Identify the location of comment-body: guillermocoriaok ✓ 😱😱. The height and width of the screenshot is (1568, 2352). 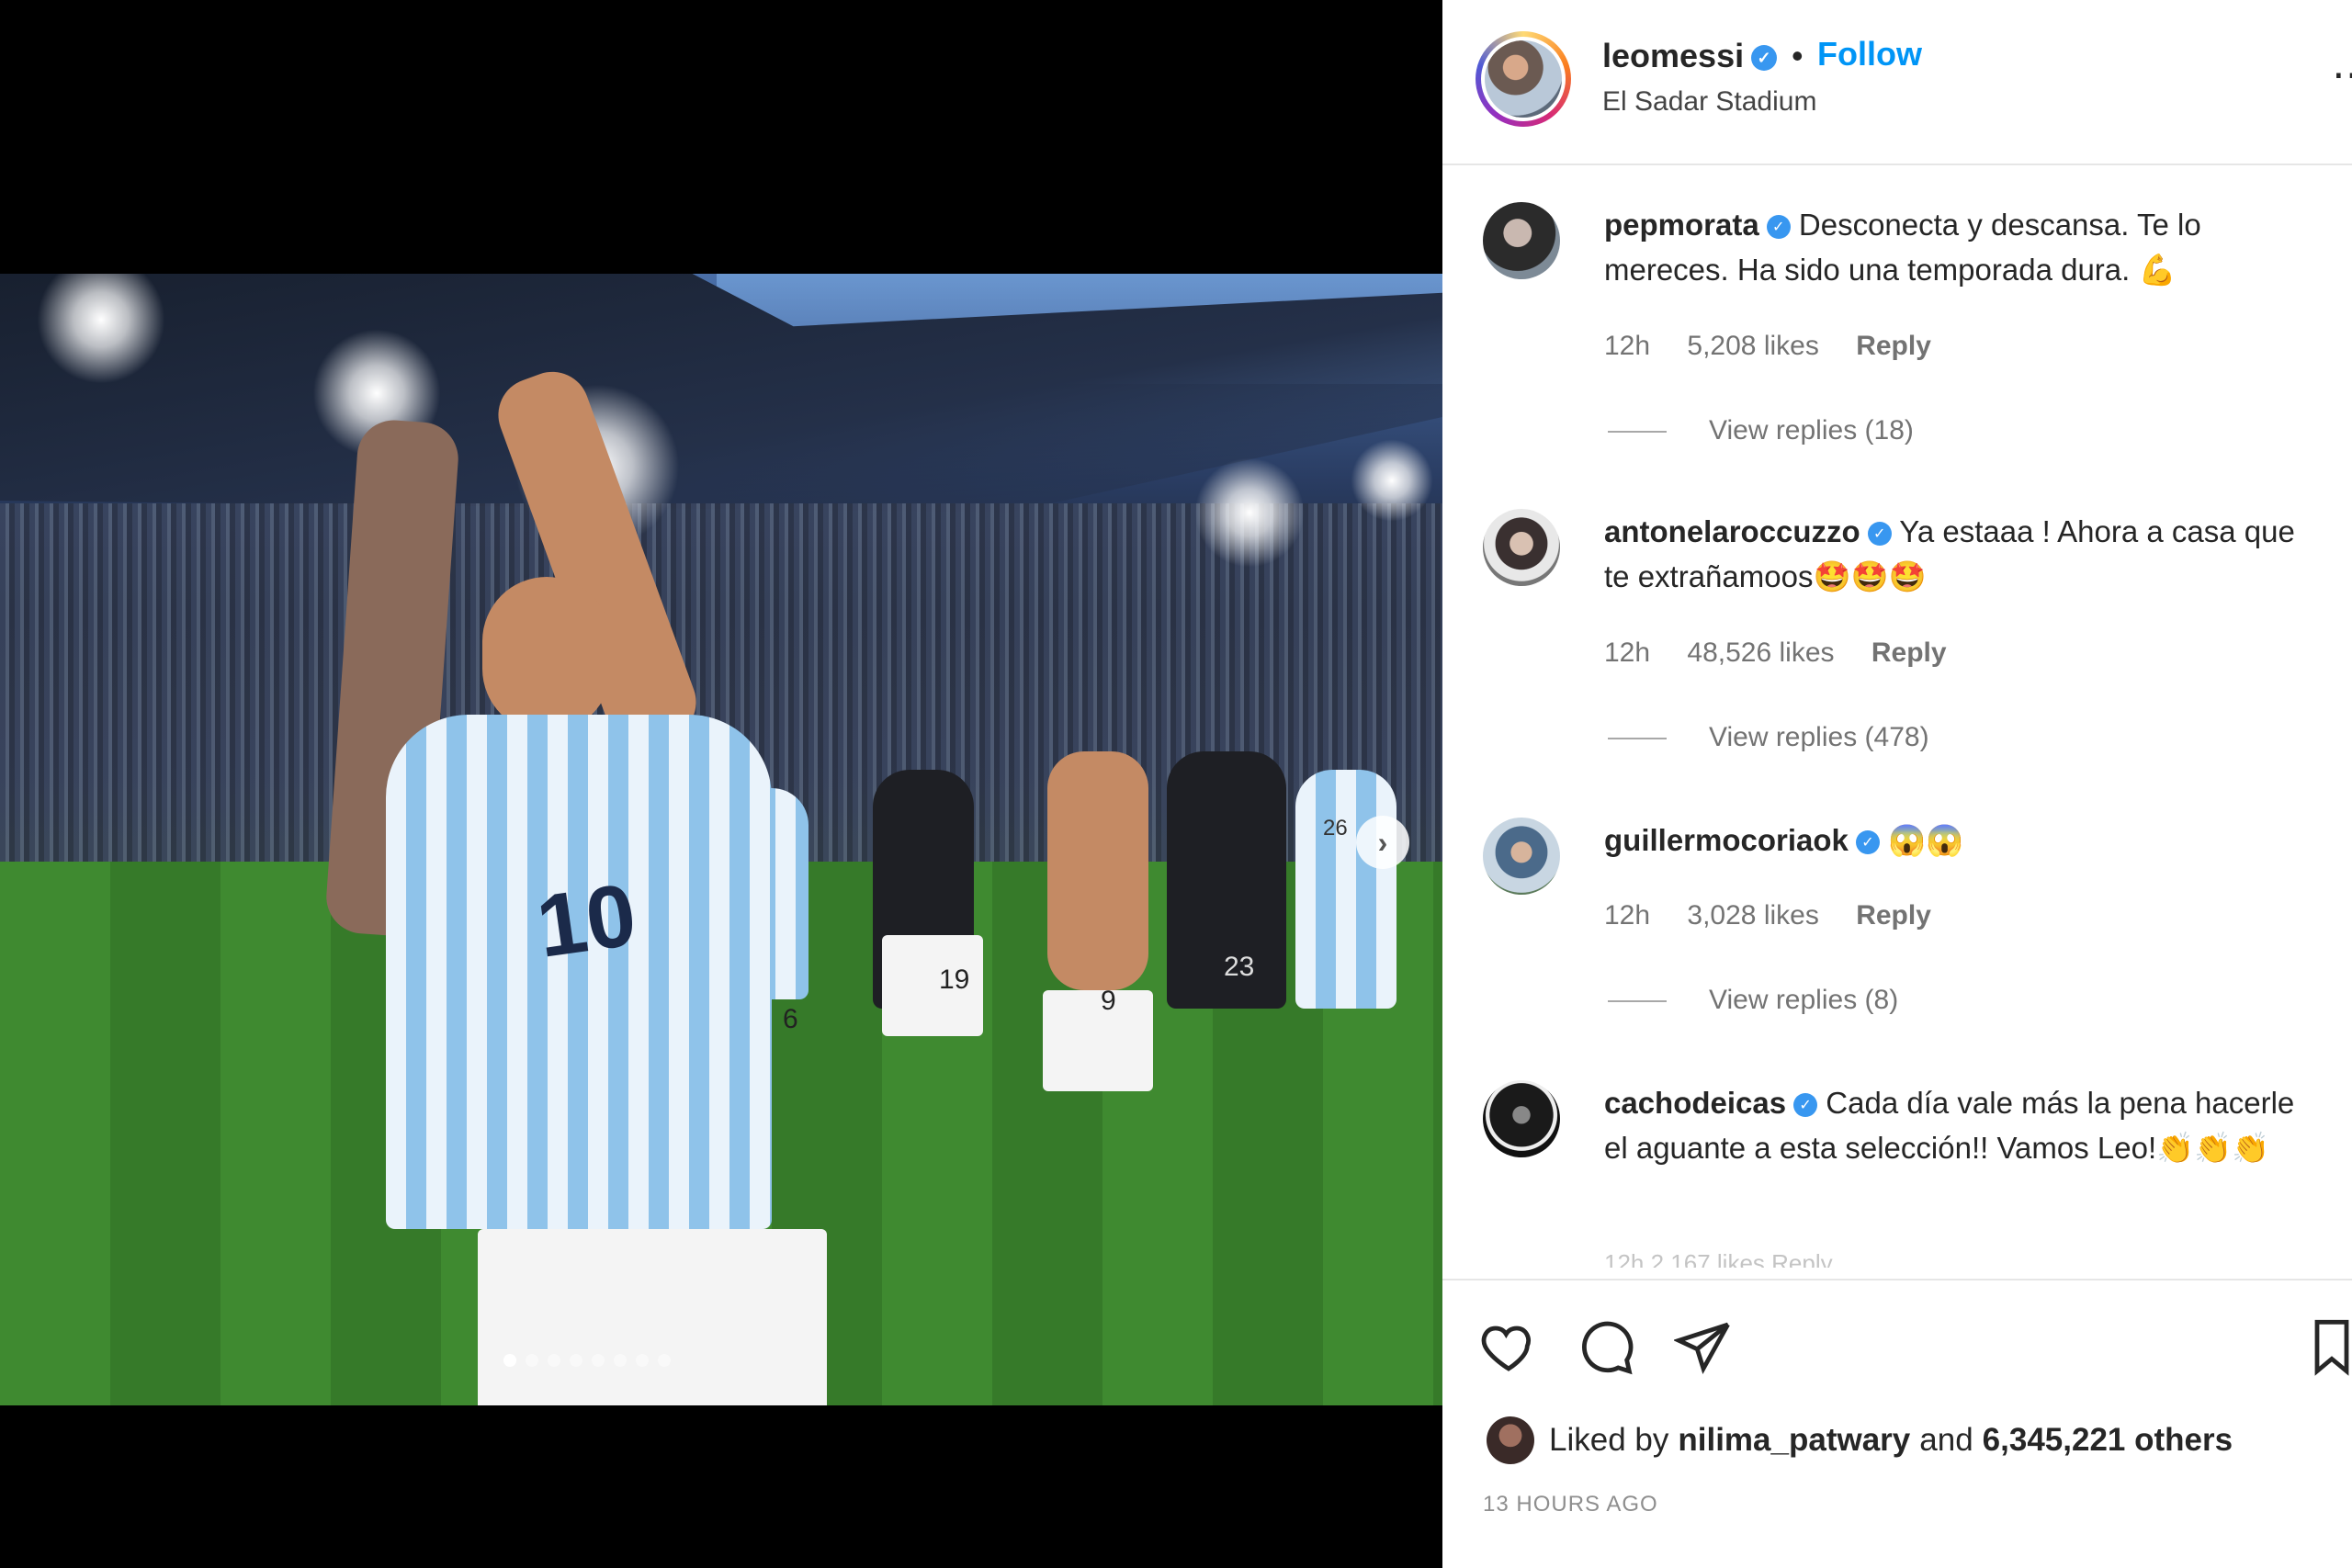
(1953, 841).